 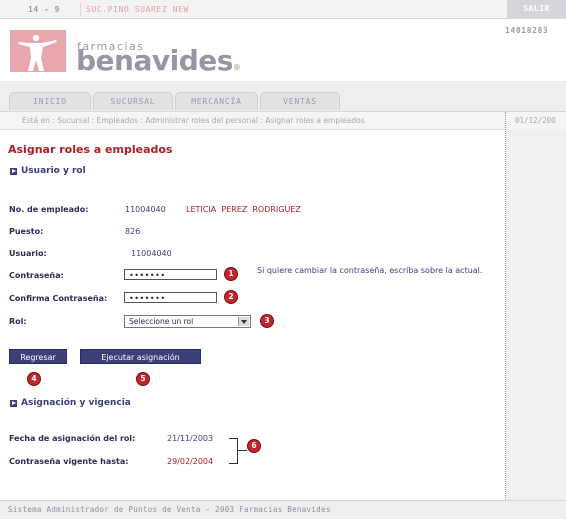 What do you see at coordinates (137, 9) in the screenshot?
I see `store-name: SUC.PINO SUAREZ NEW` at bounding box center [137, 9].